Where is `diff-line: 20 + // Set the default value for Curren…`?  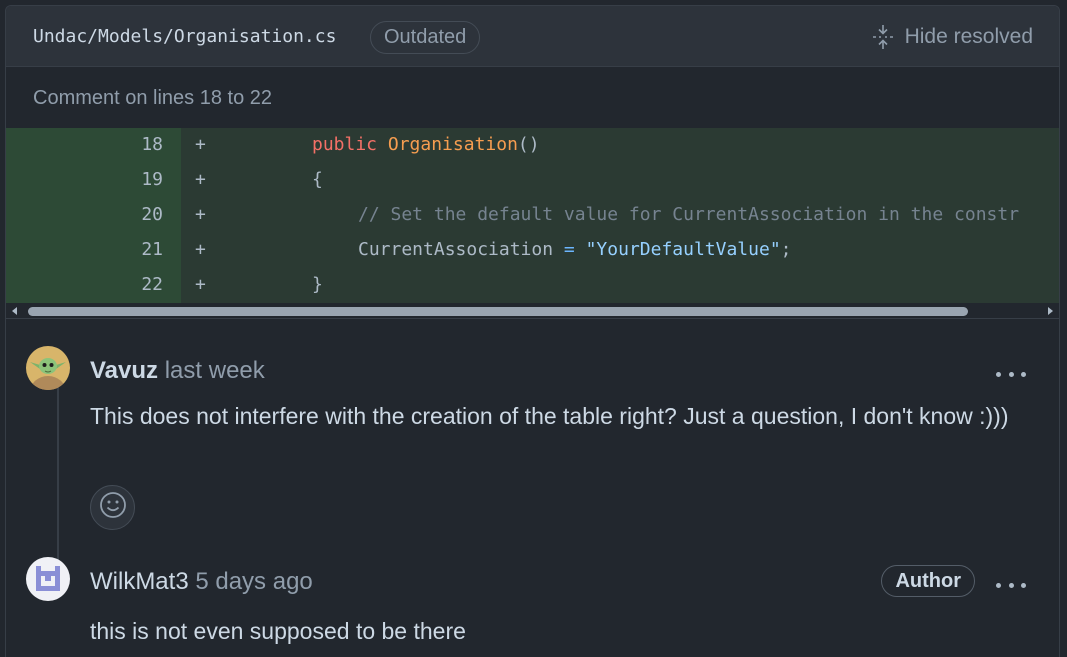
diff-line: 20 + // Set the default value for Curren… is located at coordinates (532, 215).